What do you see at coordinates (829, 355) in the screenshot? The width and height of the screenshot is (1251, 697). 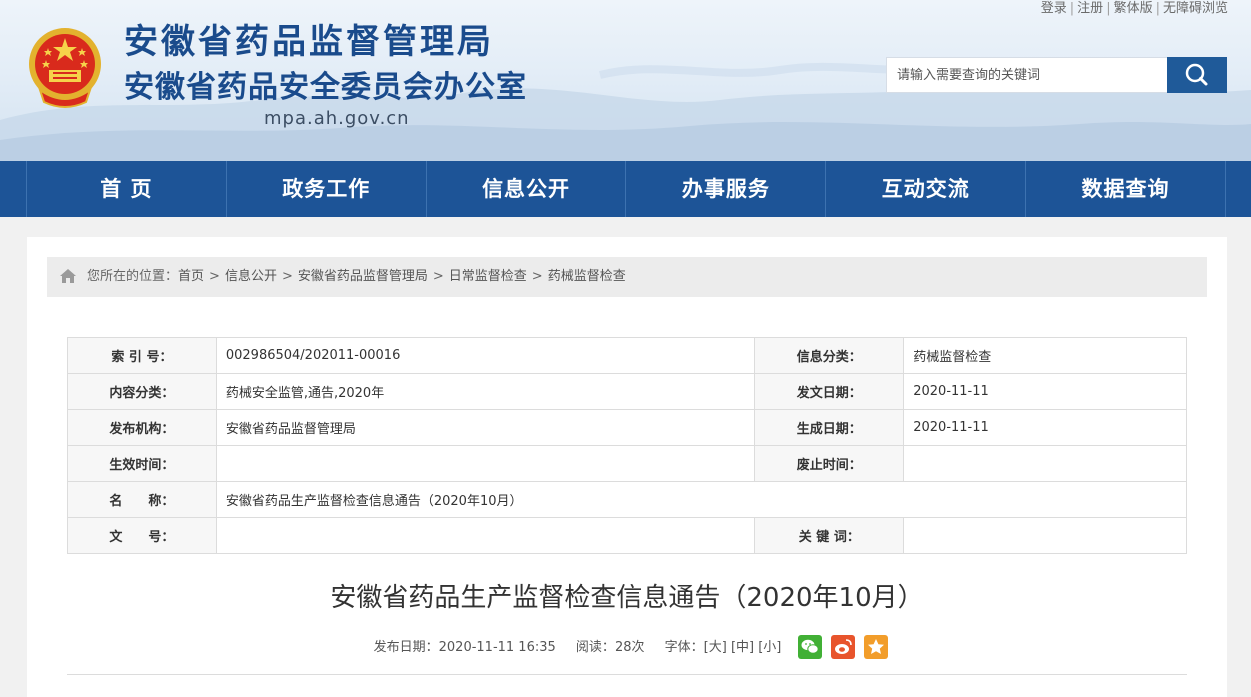 I see `category-label: 信息分类：` at bounding box center [829, 355].